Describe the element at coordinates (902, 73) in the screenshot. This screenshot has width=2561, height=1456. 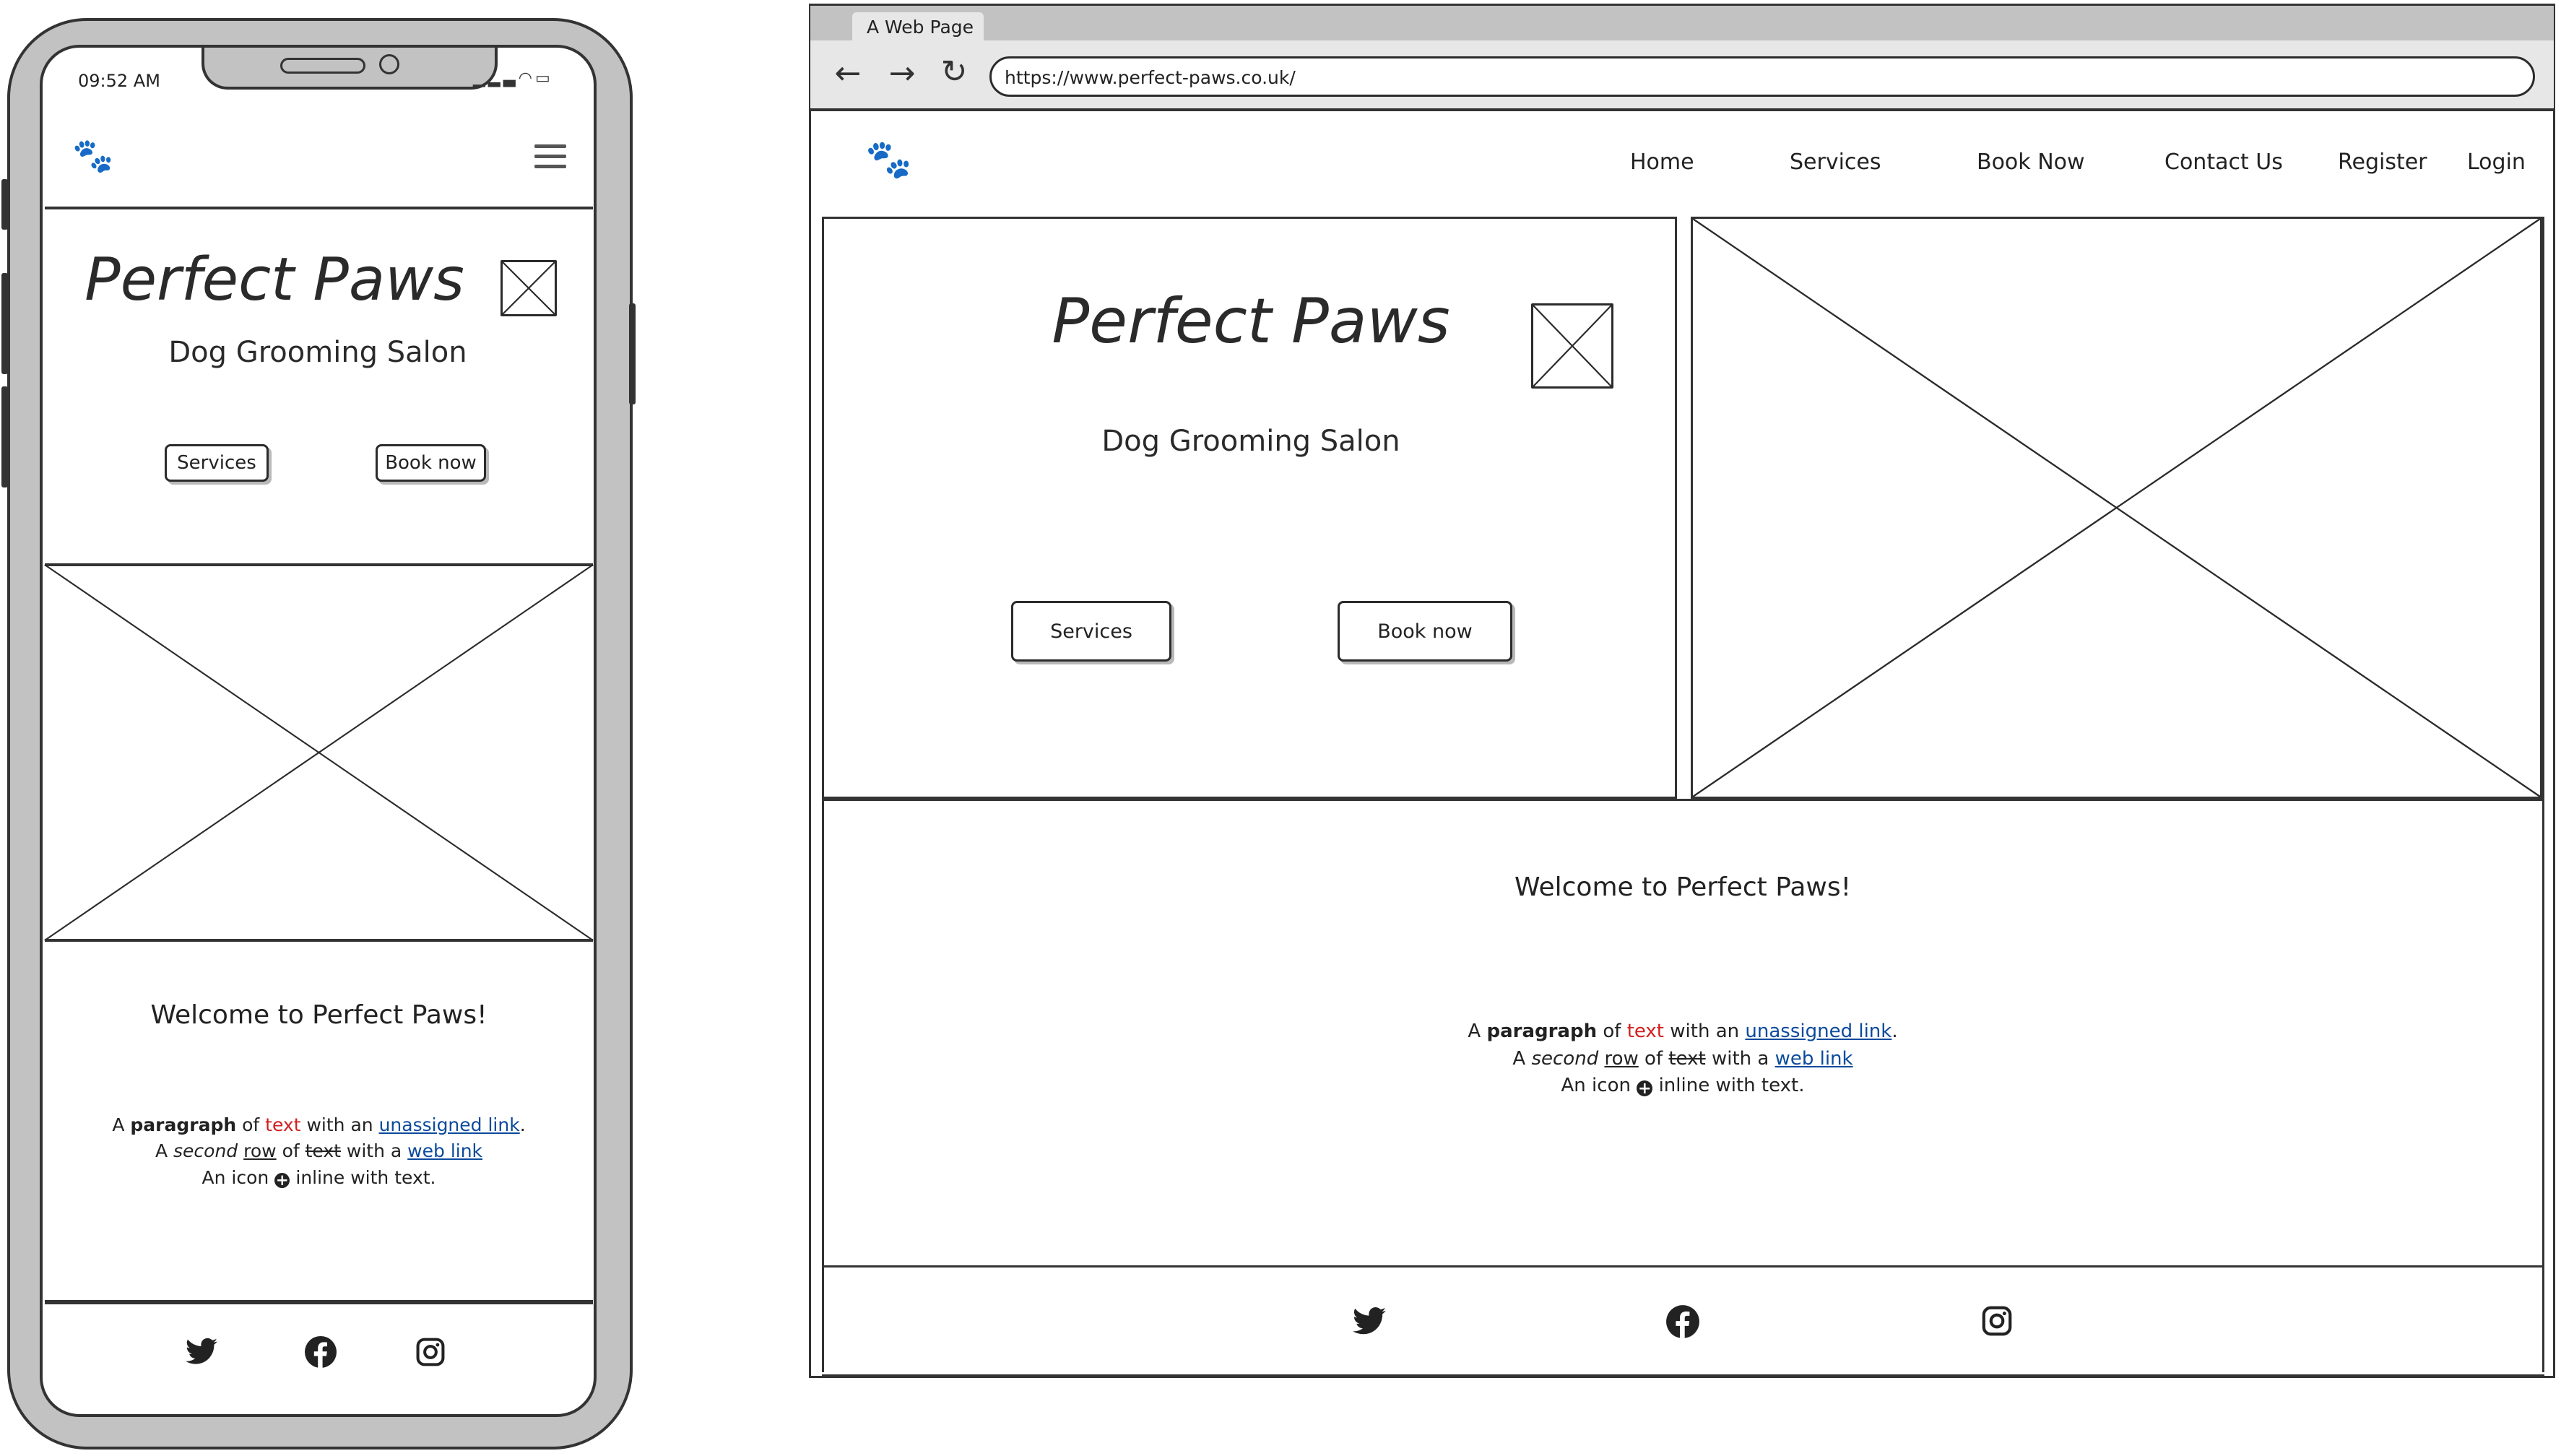
I see `forward-arrow-icon: →` at that location.